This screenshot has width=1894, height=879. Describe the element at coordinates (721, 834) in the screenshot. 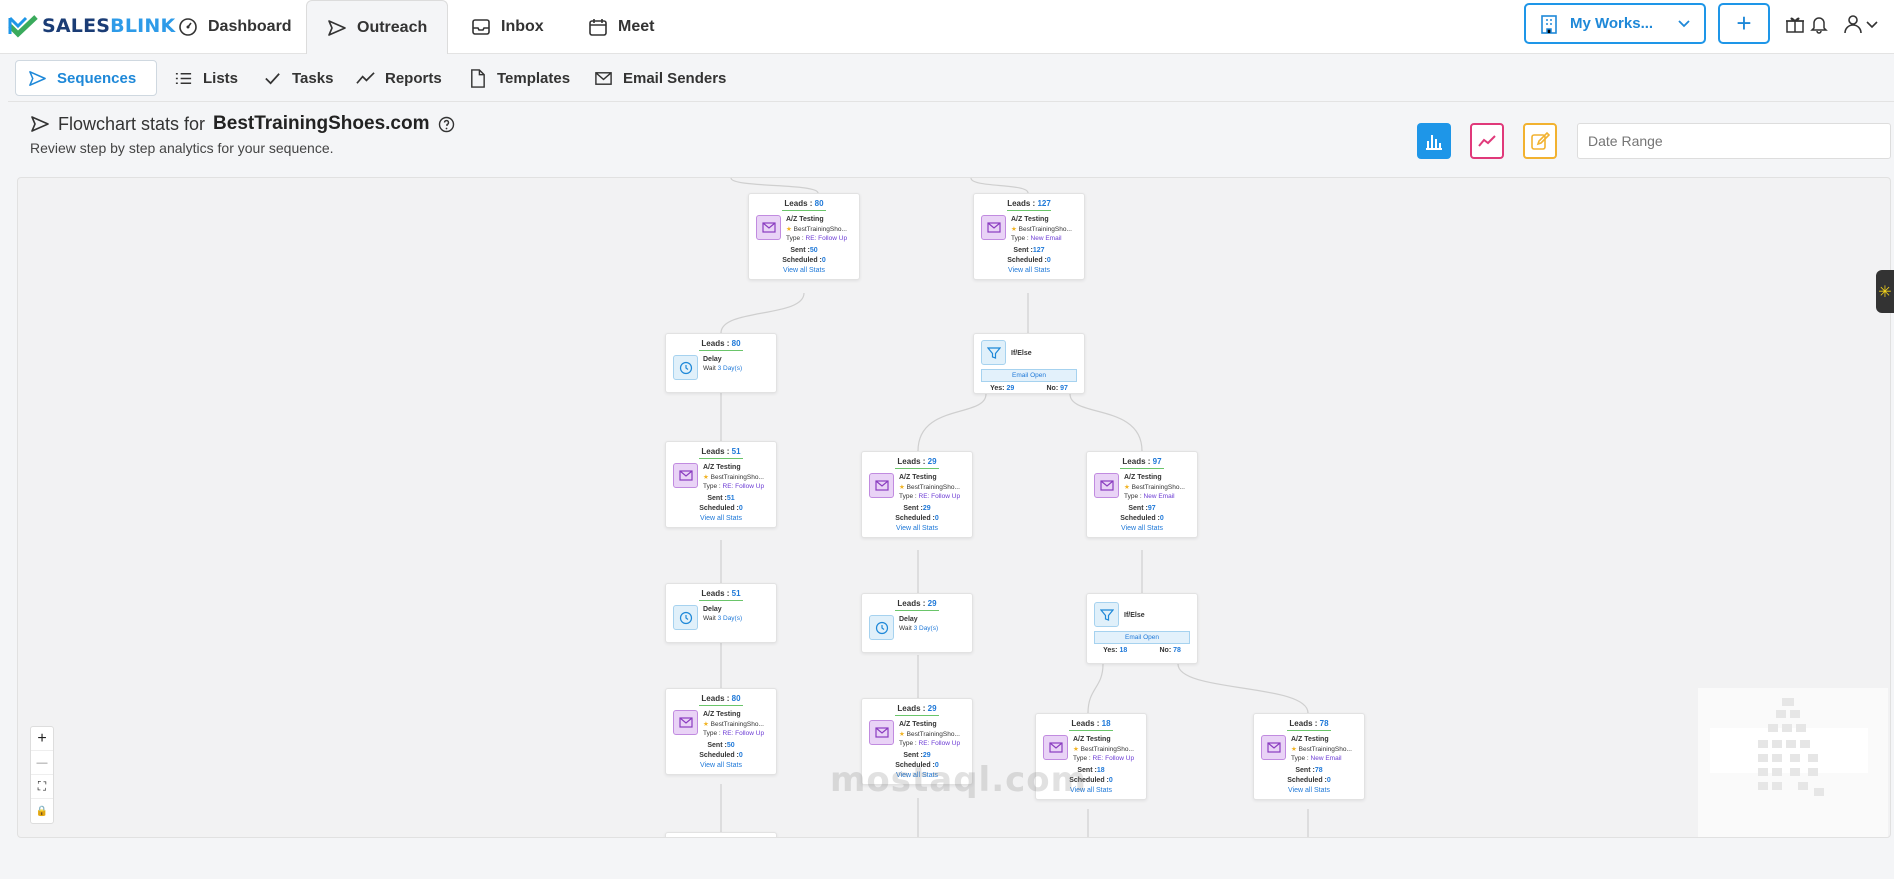

I see `flow-node-partial` at that location.